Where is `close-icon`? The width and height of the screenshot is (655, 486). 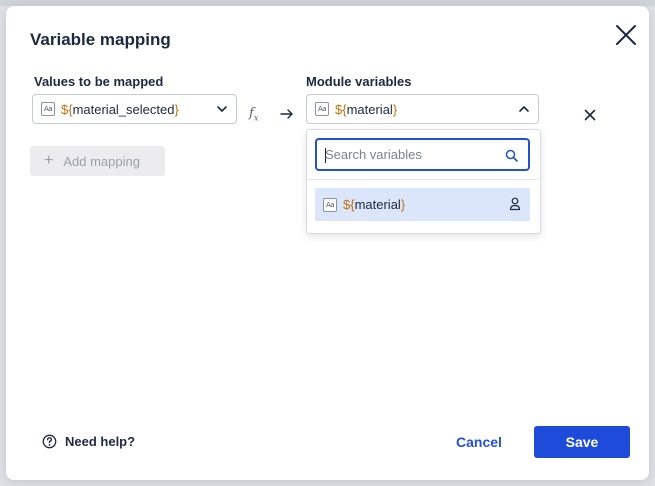 close-icon is located at coordinates (626, 35).